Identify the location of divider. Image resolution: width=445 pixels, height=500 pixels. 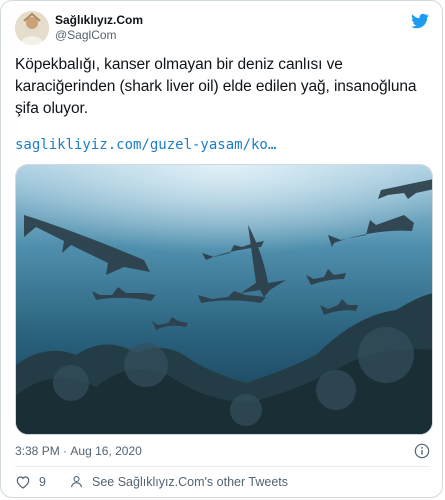
(222, 466).